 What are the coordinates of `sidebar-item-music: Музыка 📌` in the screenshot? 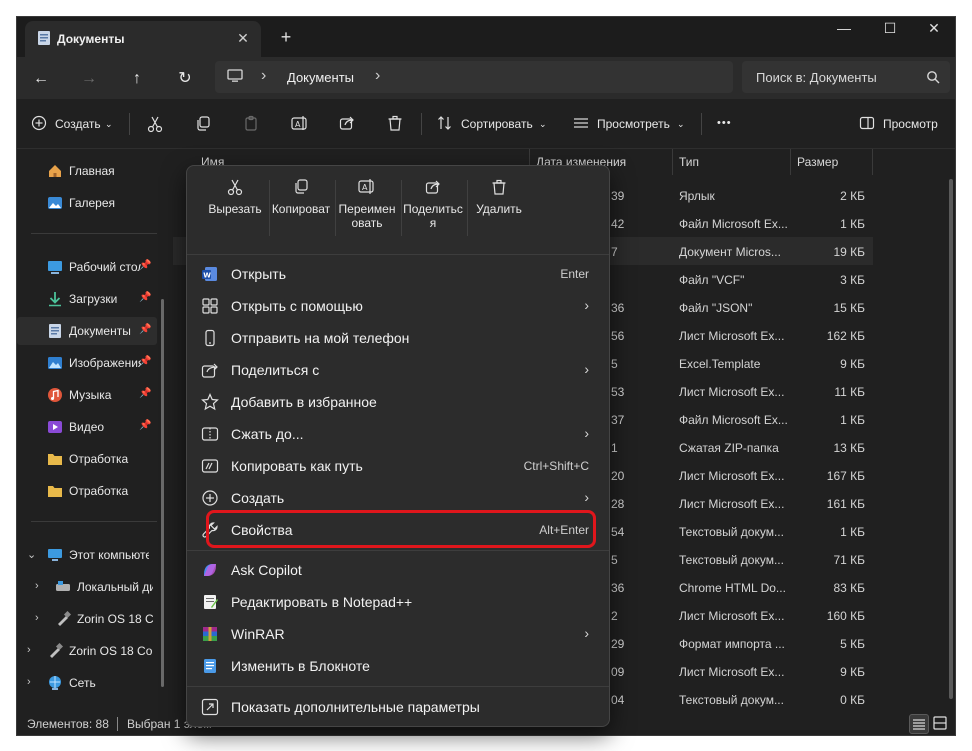 It's located at (87, 395).